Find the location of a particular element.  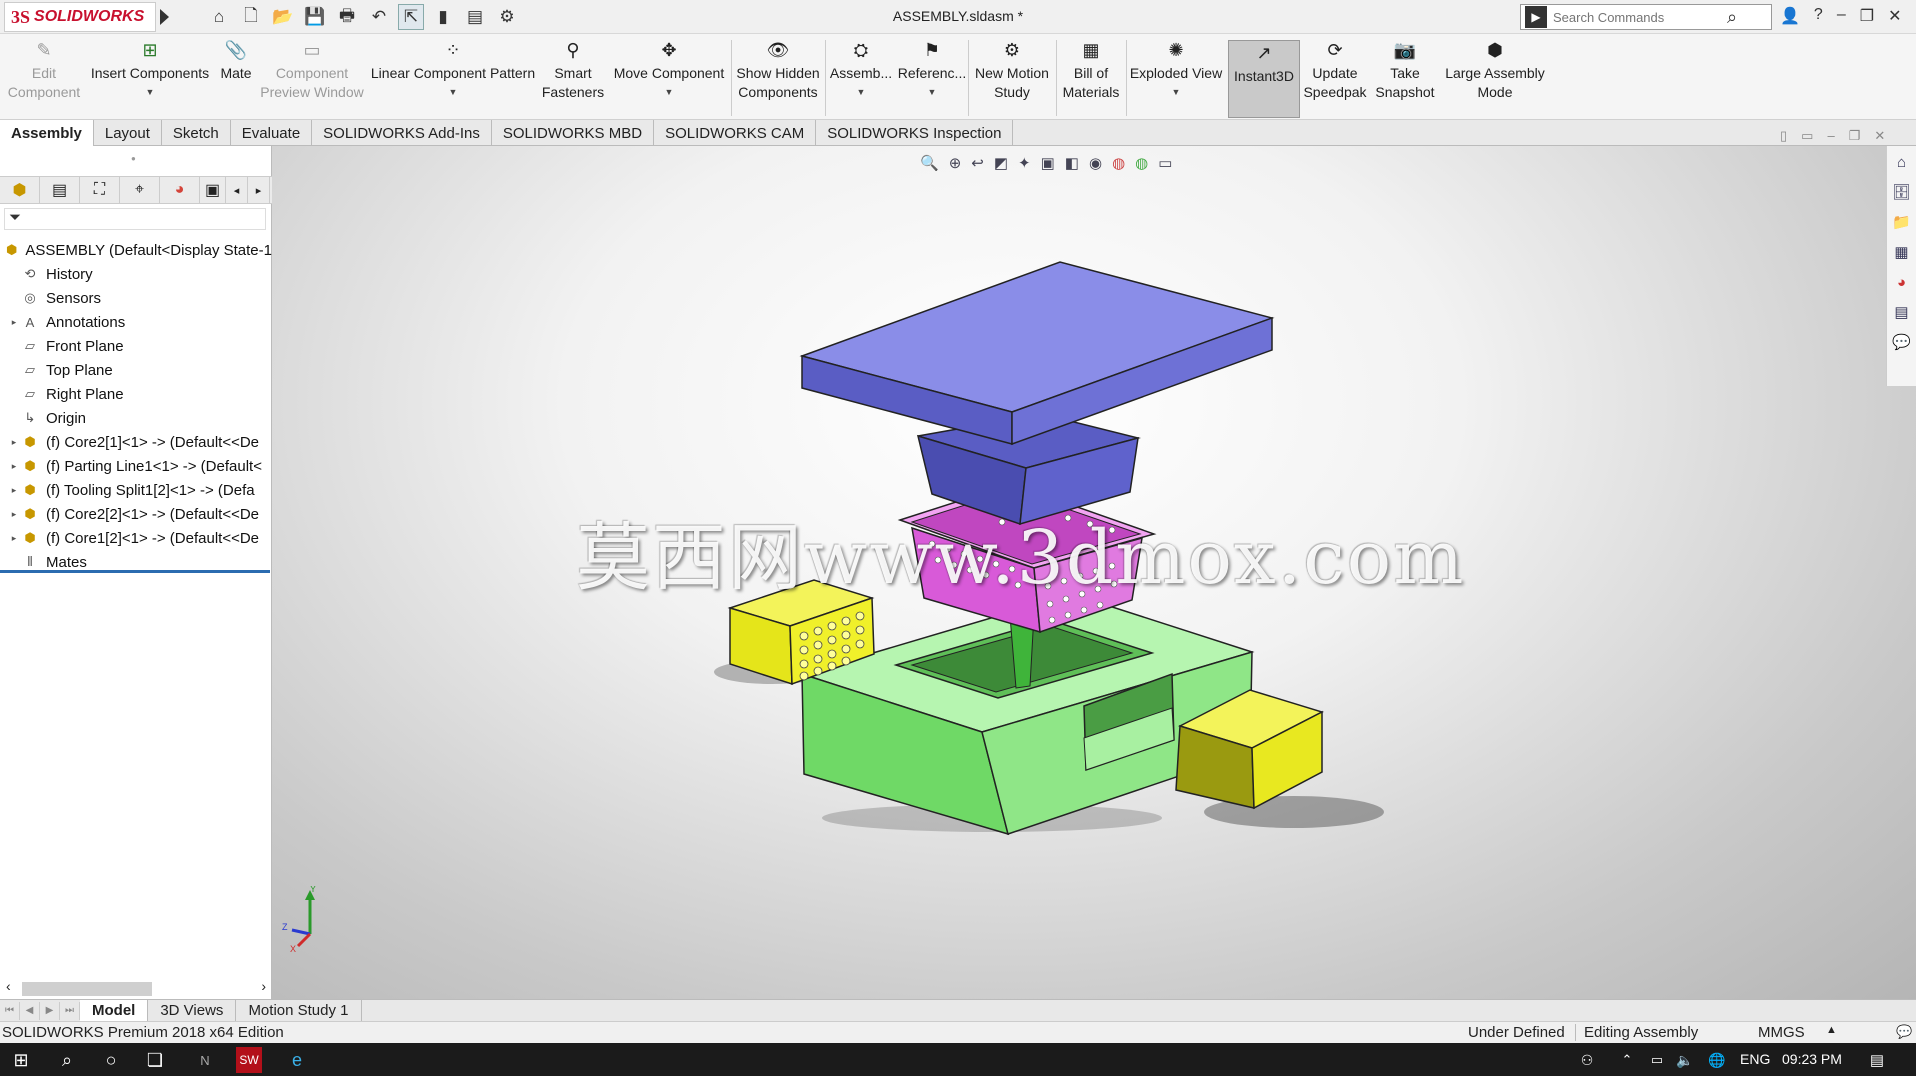

chevron-left-icon: ◂ is located at coordinates (237, 190).